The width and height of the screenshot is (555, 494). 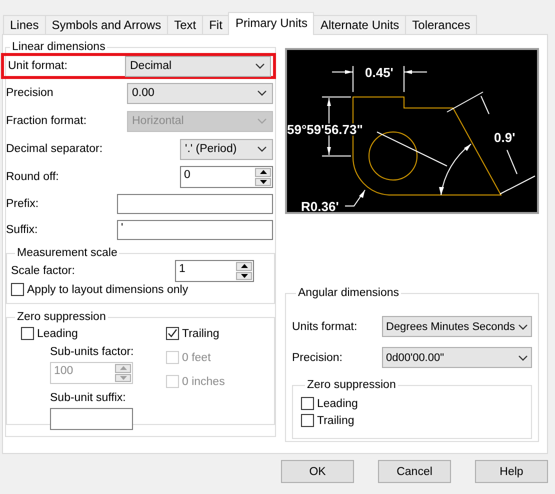 I want to click on tab: Lines, so click(x=24, y=24).